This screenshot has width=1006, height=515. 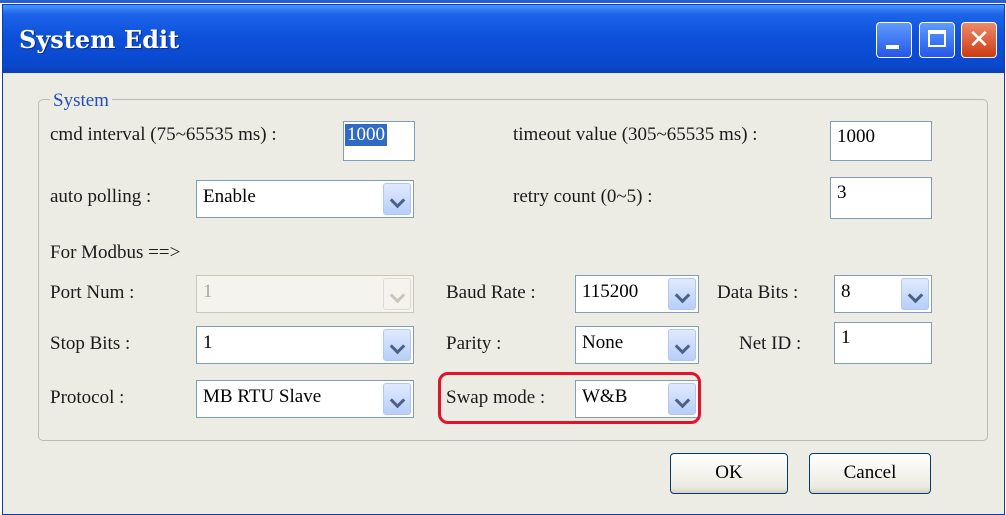 What do you see at coordinates (101, 196) in the screenshot?
I see `auto-polling-label: auto polling :` at bounding box center [101, 196].